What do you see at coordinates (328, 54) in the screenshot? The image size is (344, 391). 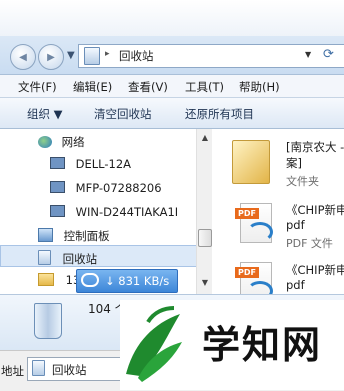 I see `refresh-icon: ⟳` at bounding box center [328, 54].